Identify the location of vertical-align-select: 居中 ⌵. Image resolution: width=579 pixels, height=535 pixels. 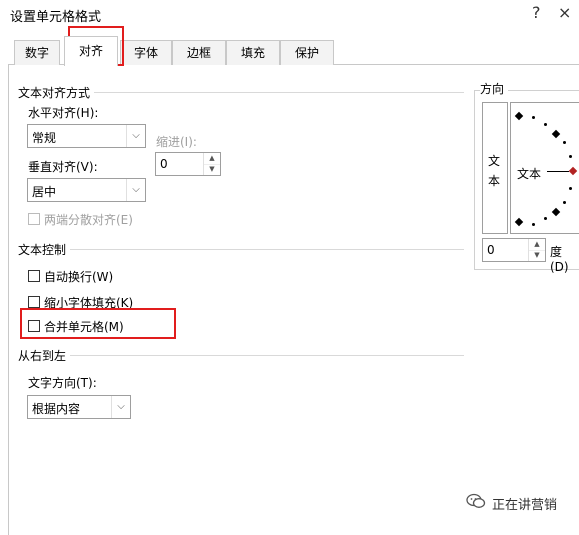
(86, 190).